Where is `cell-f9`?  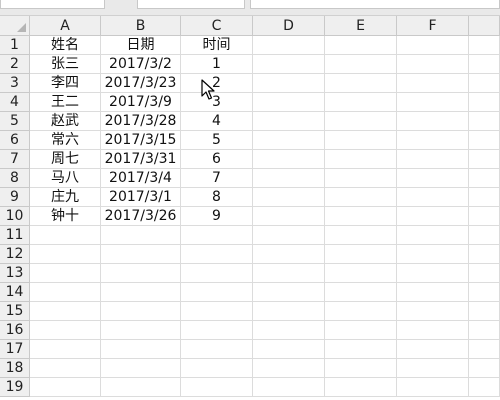
cell-f9 is located at coordinates (433, 197).